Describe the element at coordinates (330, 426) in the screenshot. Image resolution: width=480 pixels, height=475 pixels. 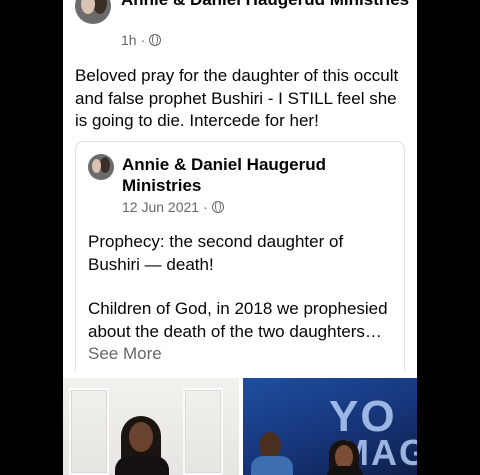
I see `photo-stage: YO MAG` at that location.